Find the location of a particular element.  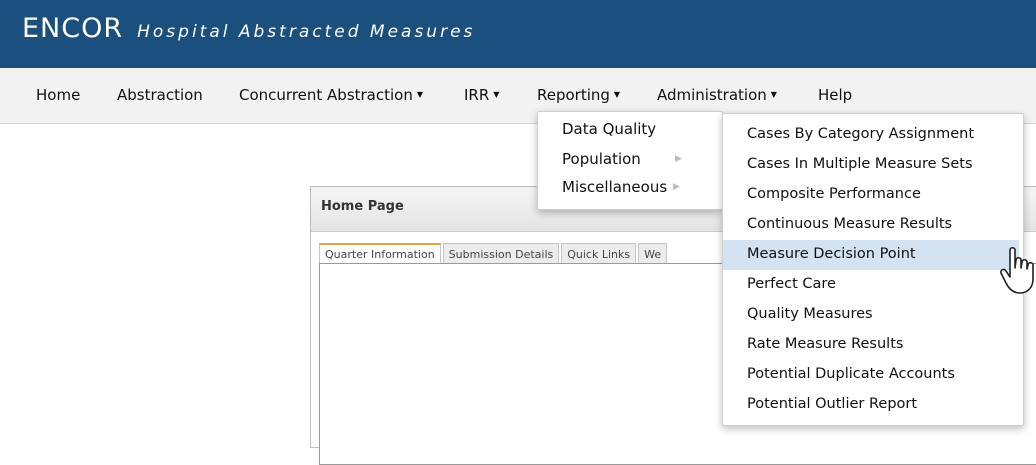

nav-concurrent-abstraction: Concurrent Abstraction ▼ is located at coordinates (331, 95).